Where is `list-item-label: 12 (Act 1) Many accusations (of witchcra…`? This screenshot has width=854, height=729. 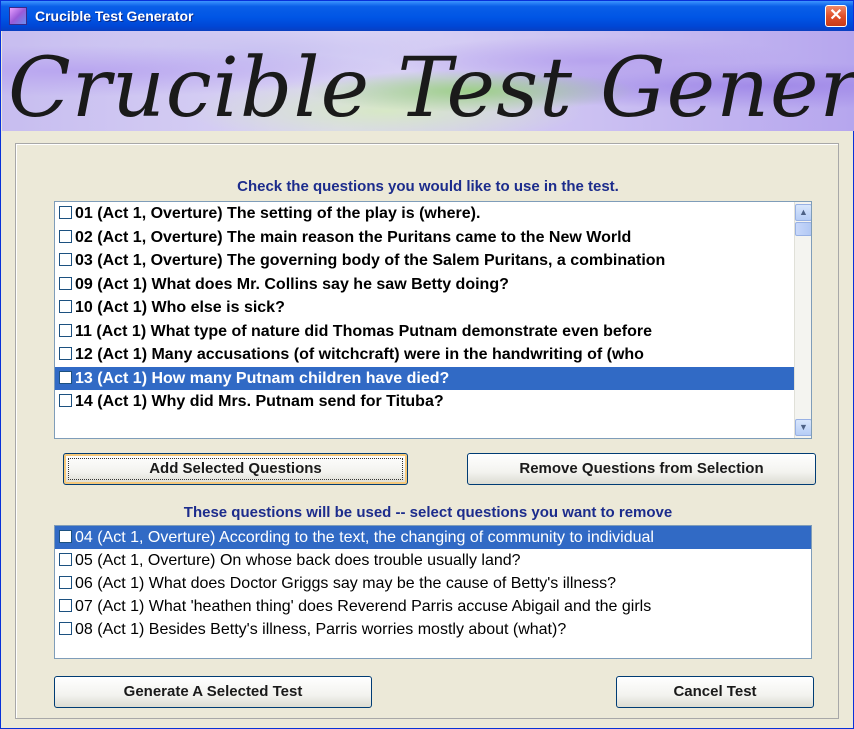 list-item-label: 12 (Act 1) Many accusations (of witchcra… is located at coordinates (359, 354).